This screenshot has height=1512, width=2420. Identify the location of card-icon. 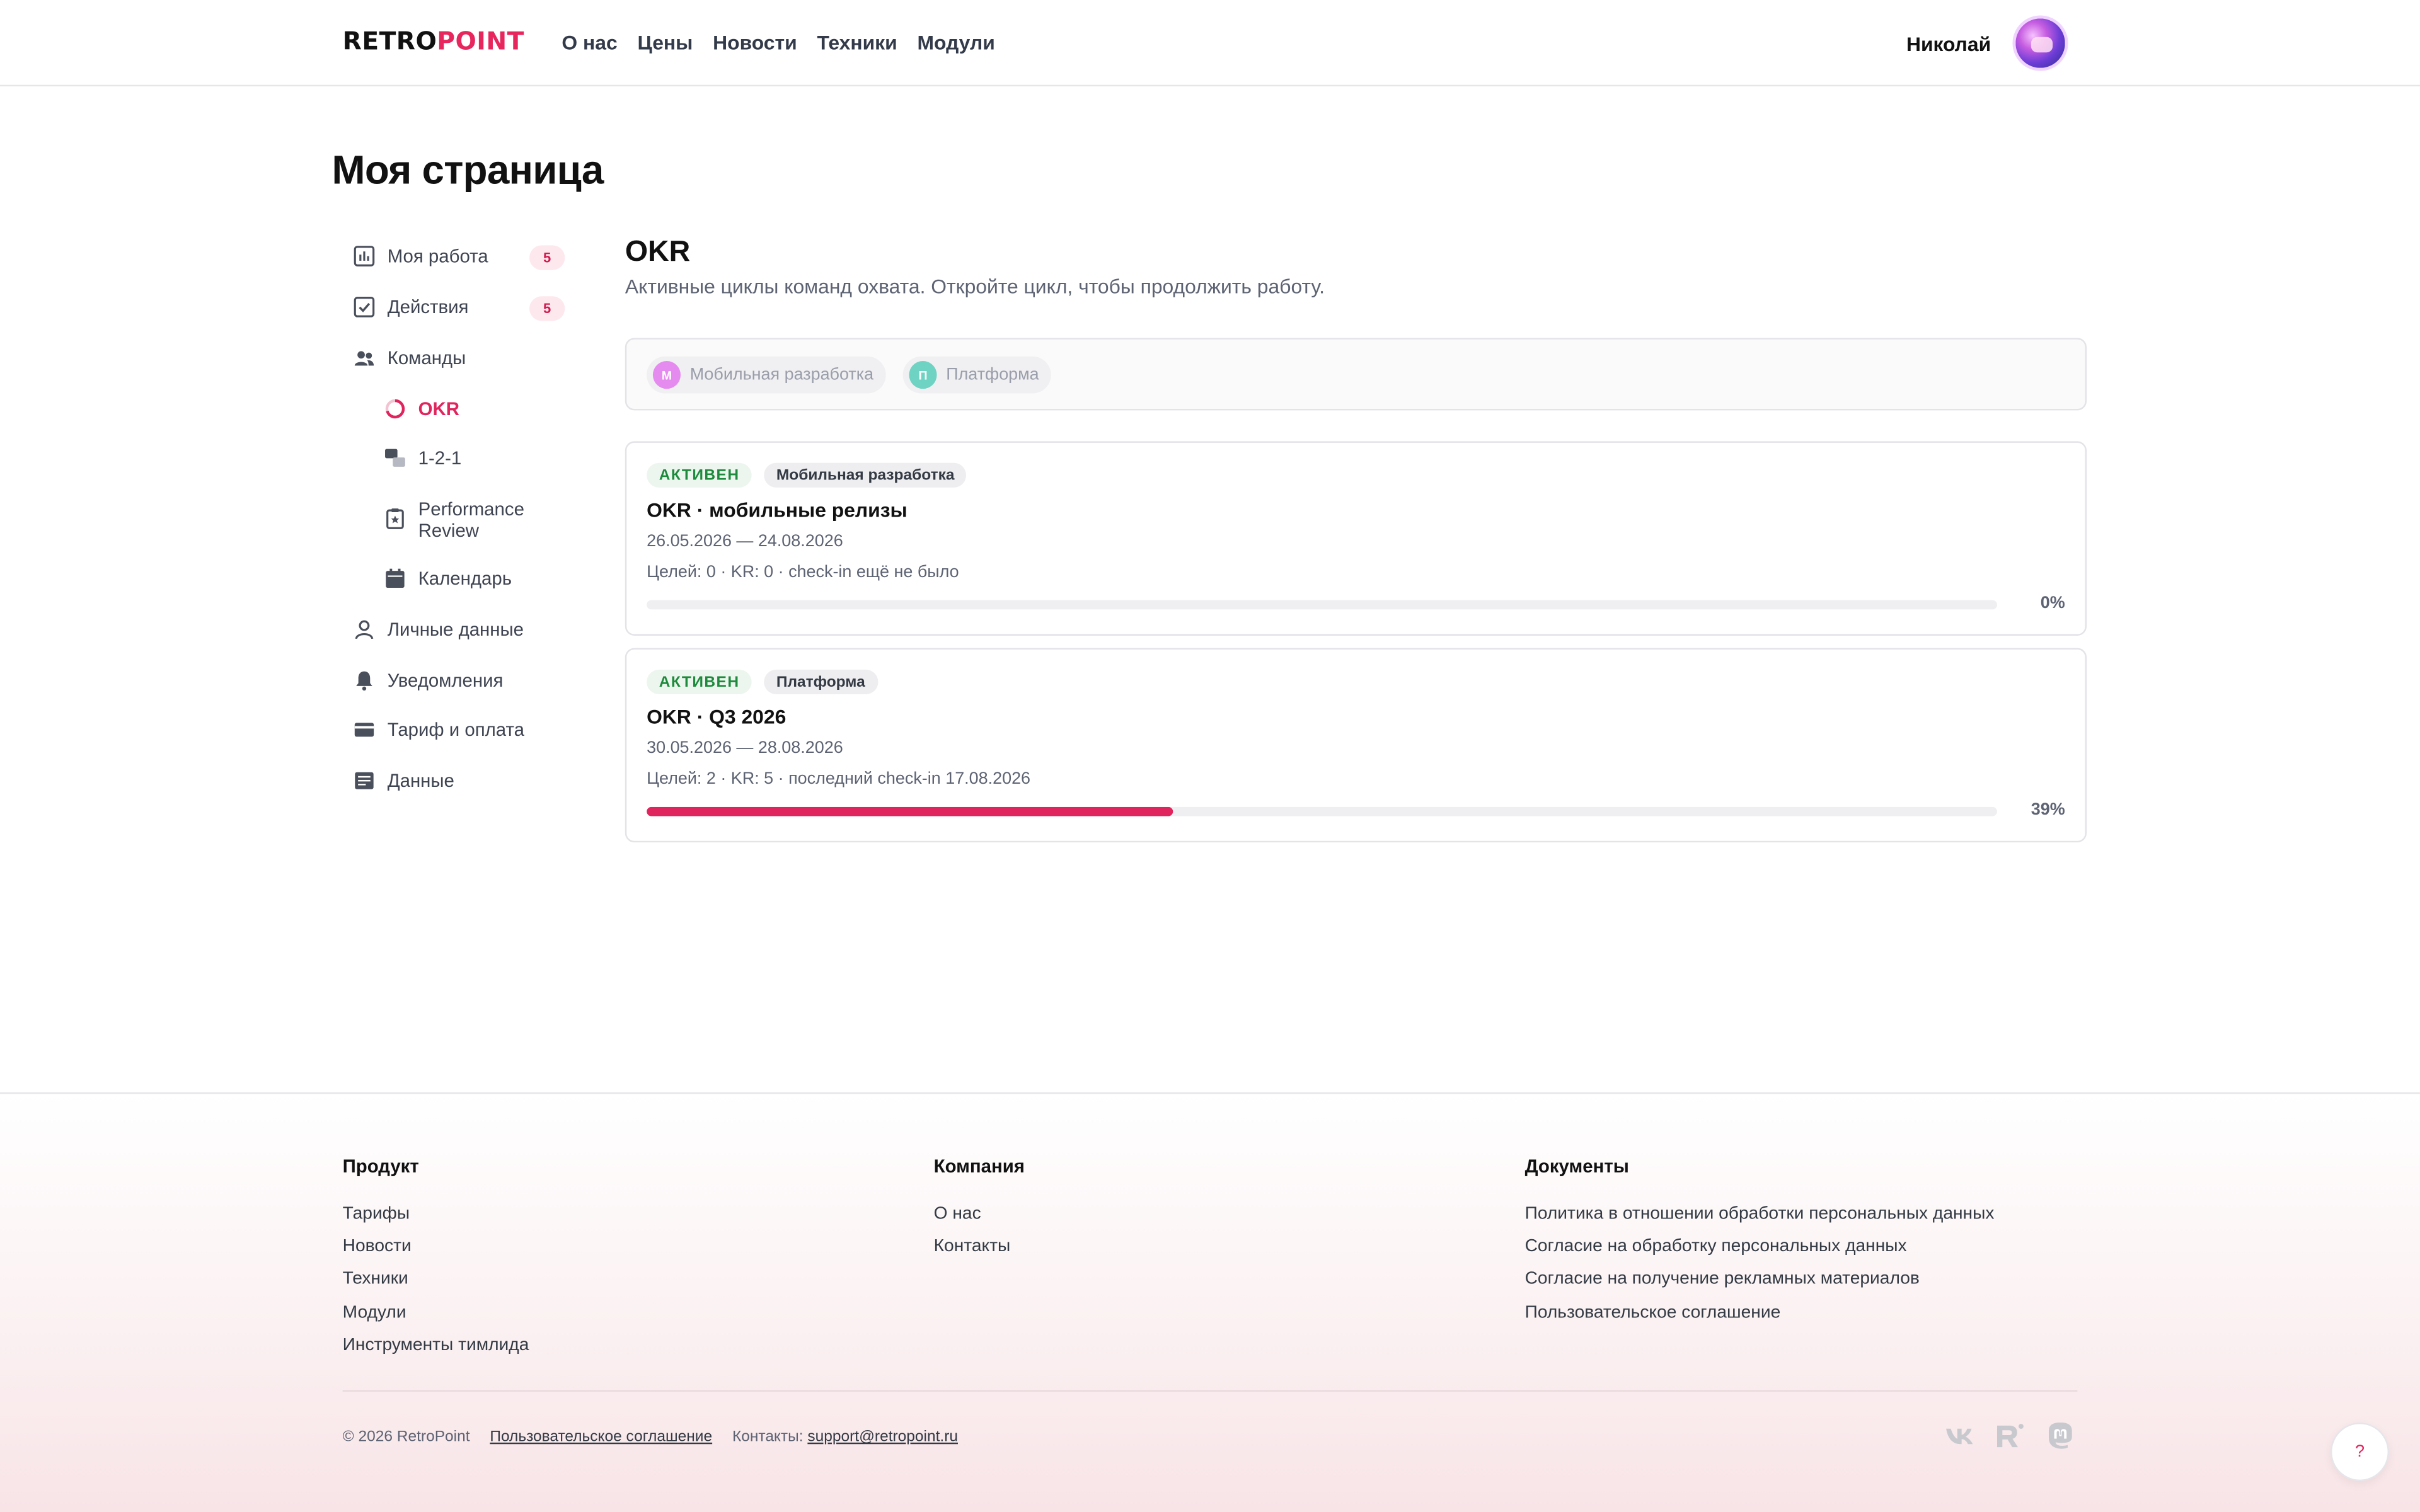
(364, 729).